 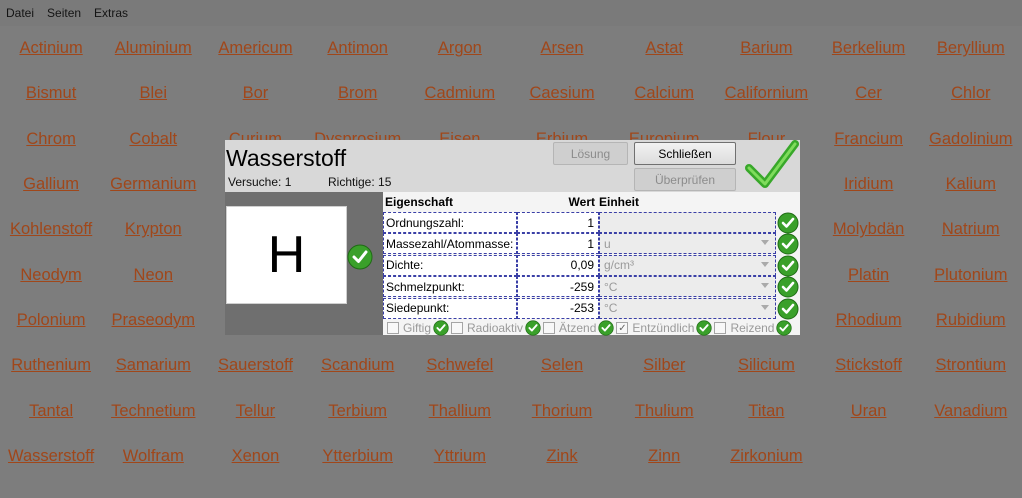 I want to click on hazard-flag: ✓ Entzündlich, so click(x=664, y=328).